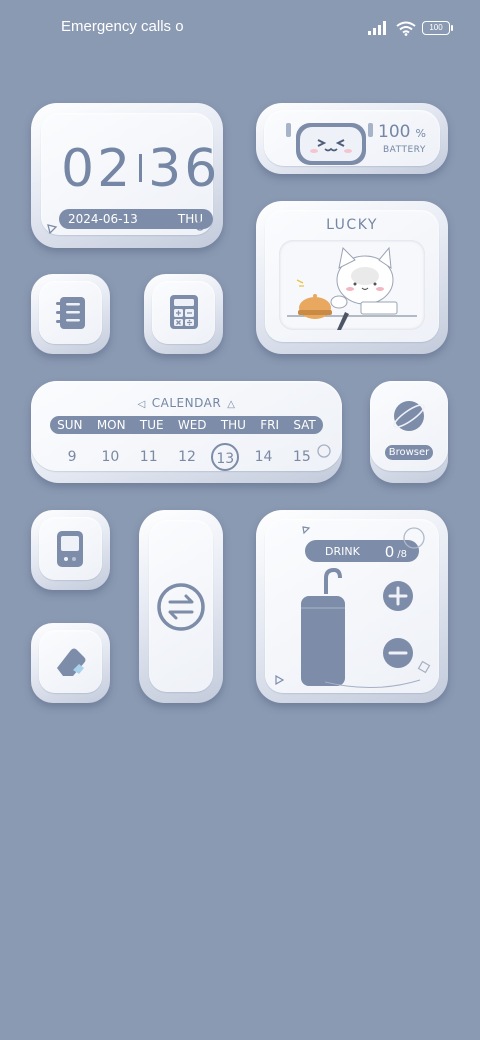 This screenshot has height=1040, width=480. I want to click on calendar-prev-icon: ◁, so click(142, 404).